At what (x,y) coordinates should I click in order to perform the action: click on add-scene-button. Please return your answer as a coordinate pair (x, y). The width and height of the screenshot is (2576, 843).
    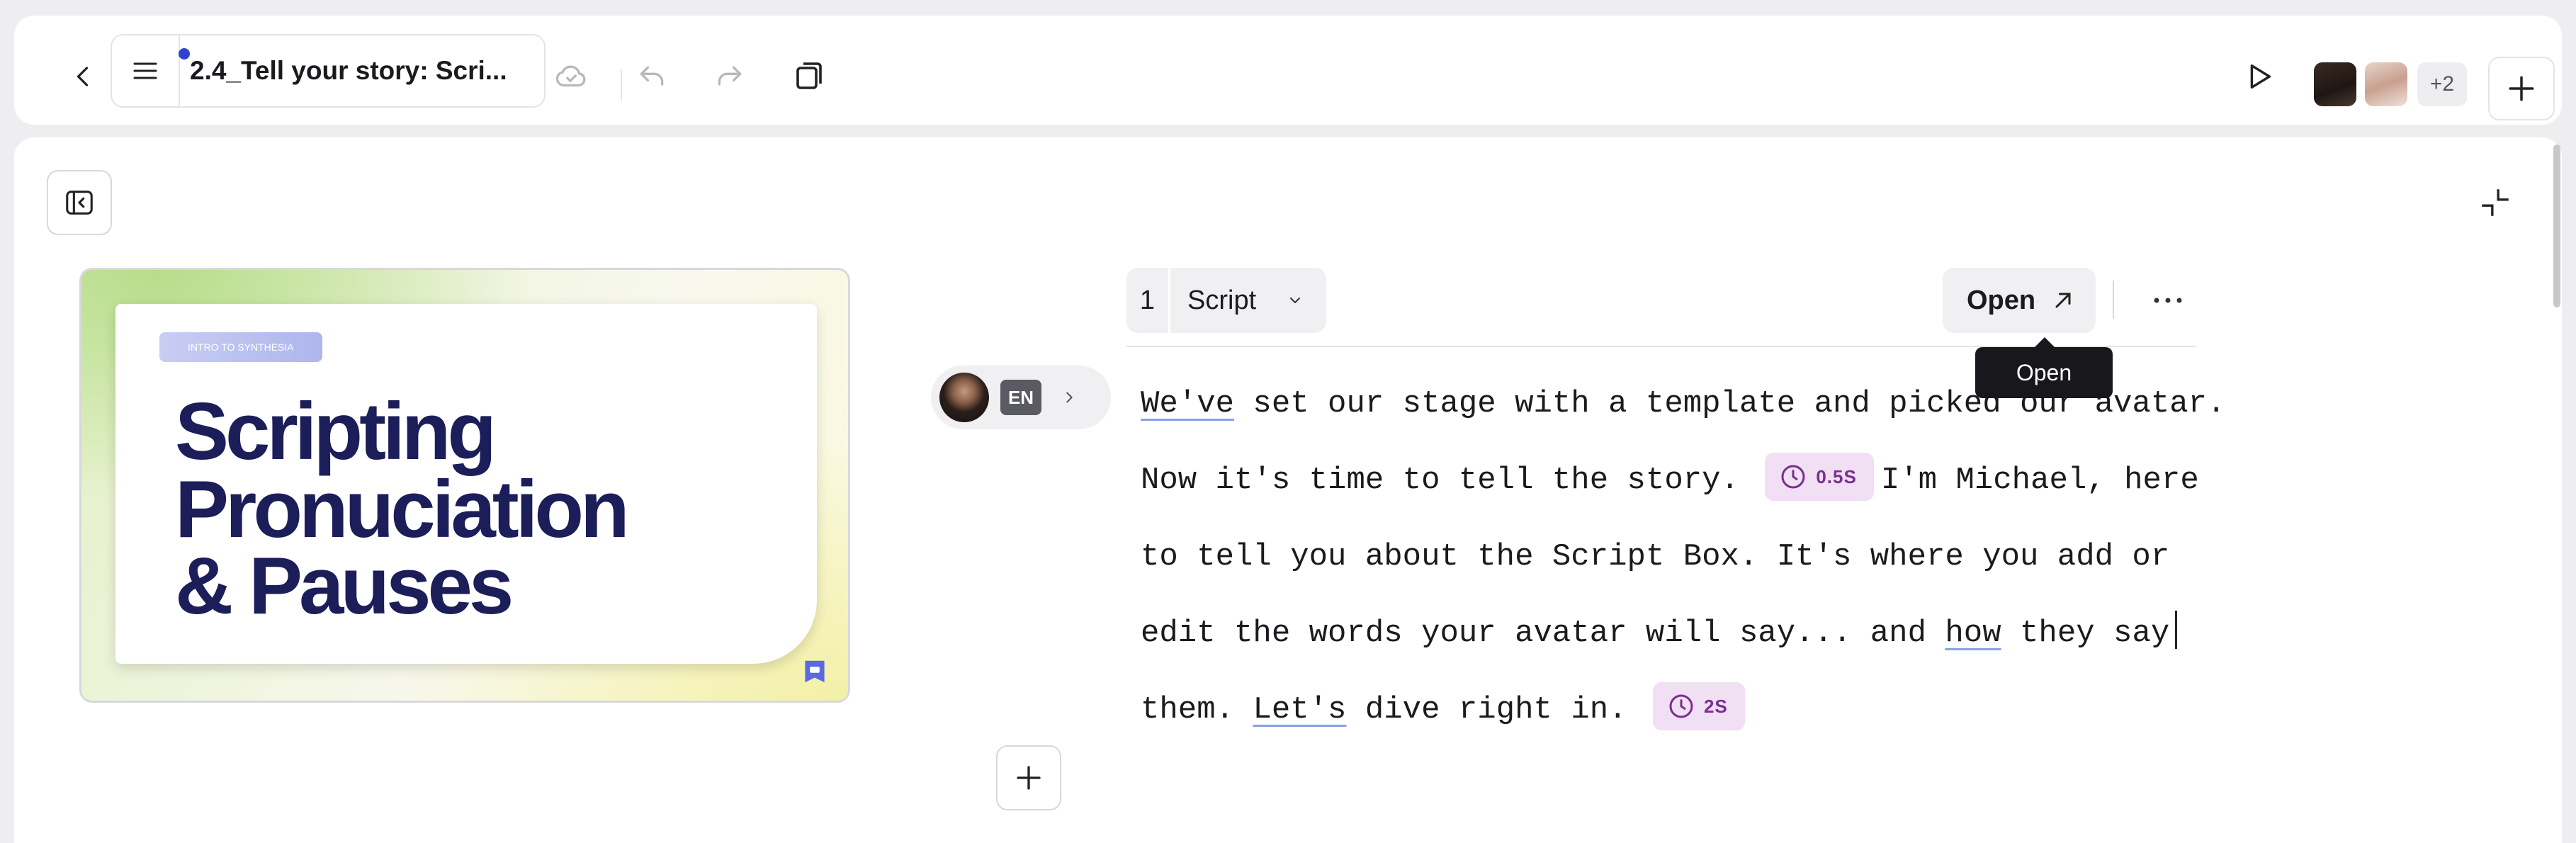
    Looking at the image, I should click on (1028, 777).